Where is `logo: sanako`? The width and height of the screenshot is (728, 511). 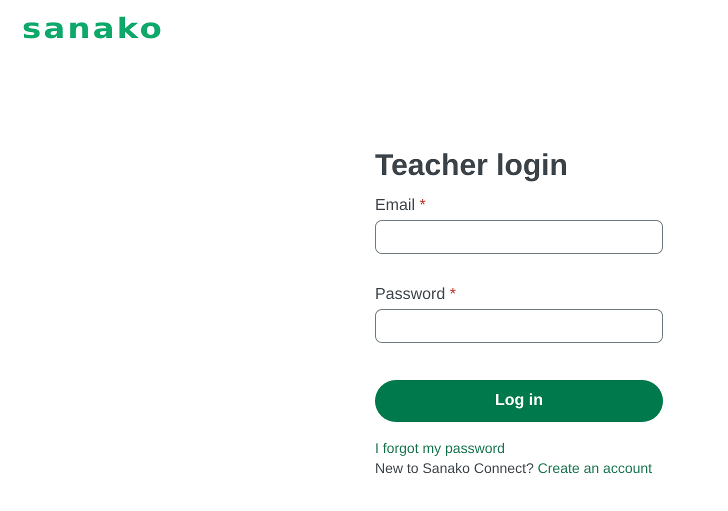 logo: sanako is located at coordinates (93, 29).